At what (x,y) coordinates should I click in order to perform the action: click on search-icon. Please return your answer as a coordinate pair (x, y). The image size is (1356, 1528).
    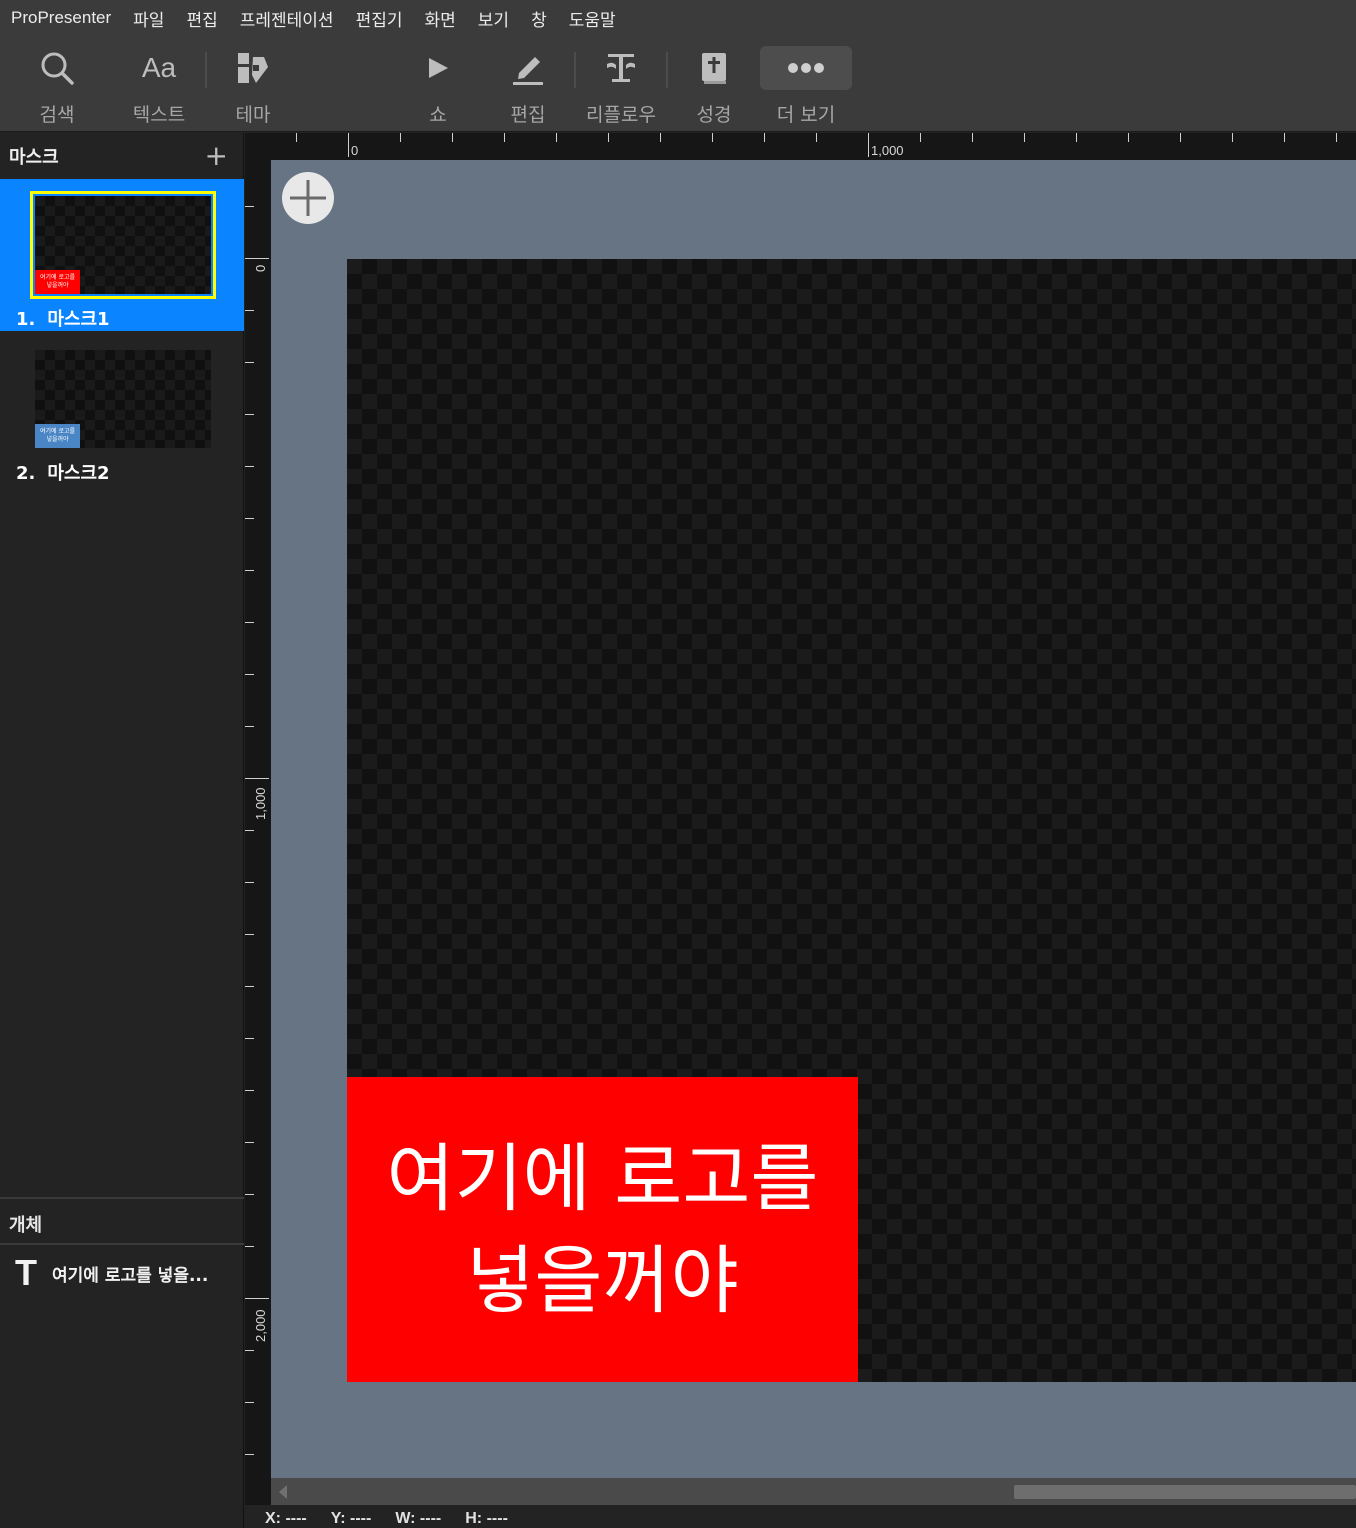
    Looking at the image, I should click on (57, 68).